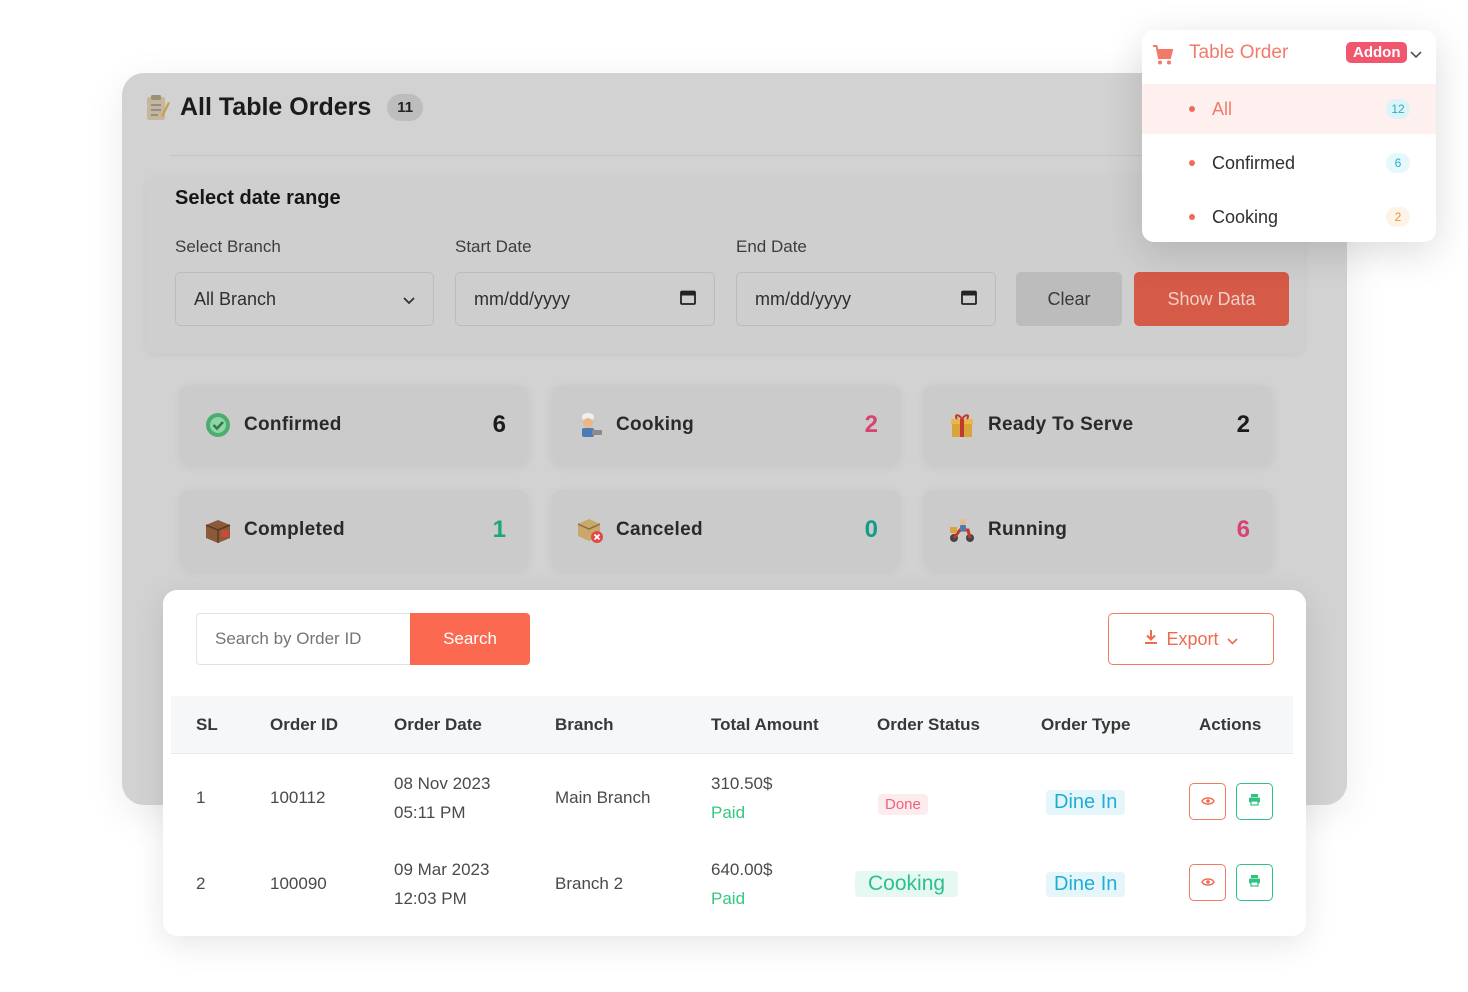 The image size is (1468, 992). What do you see at coordinates (354, 530) in the screenshot?
I see `stat-card-completed: Completed 1` at bounding box center [354, 530].